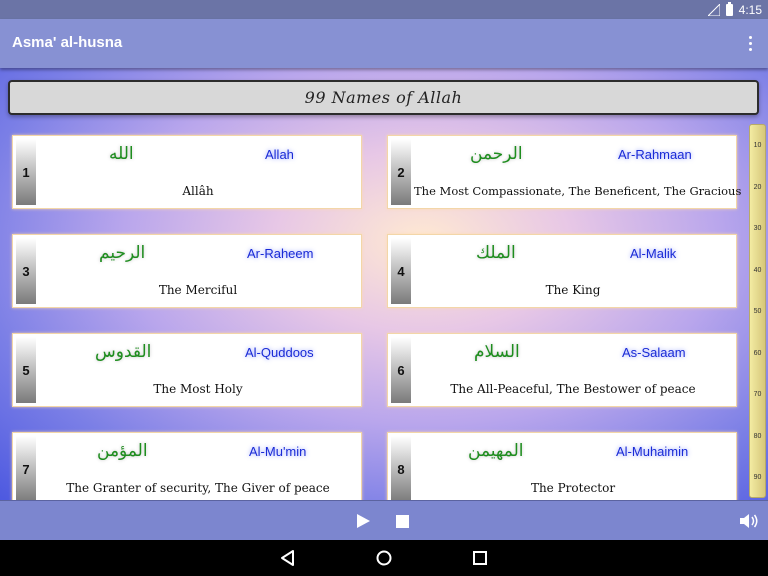  What do you see at coordinates (363, 521) in the screenshot?
I see `play-icon` at bounding box center [363, 521].